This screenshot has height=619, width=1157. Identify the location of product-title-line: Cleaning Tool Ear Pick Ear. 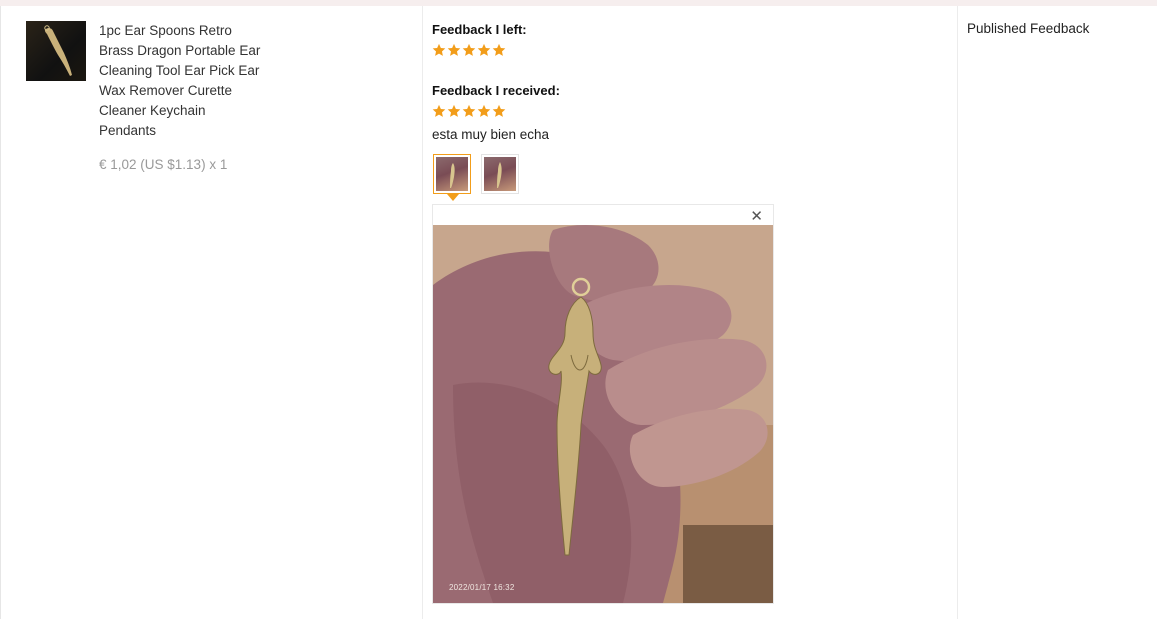
(179, 70).